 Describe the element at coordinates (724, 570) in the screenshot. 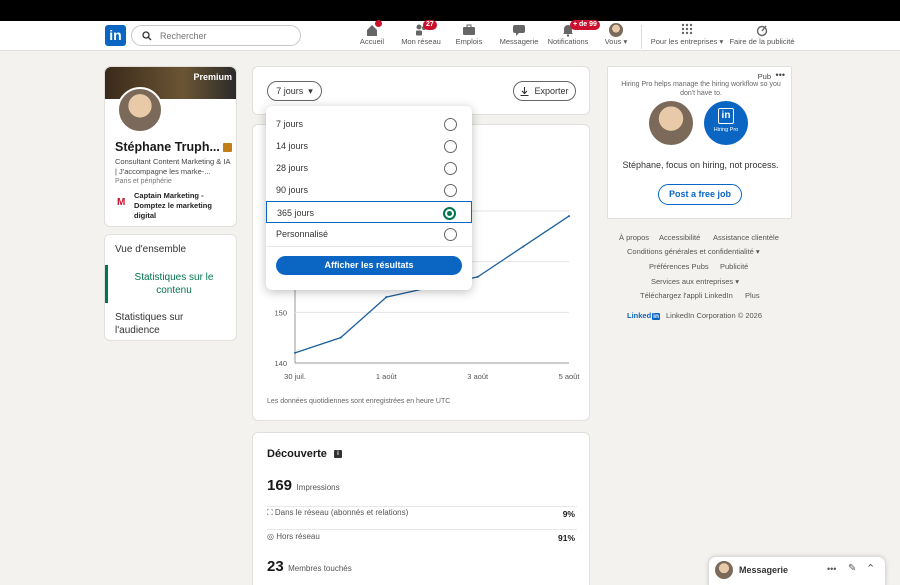

I see `messaging-avatar` at that location.